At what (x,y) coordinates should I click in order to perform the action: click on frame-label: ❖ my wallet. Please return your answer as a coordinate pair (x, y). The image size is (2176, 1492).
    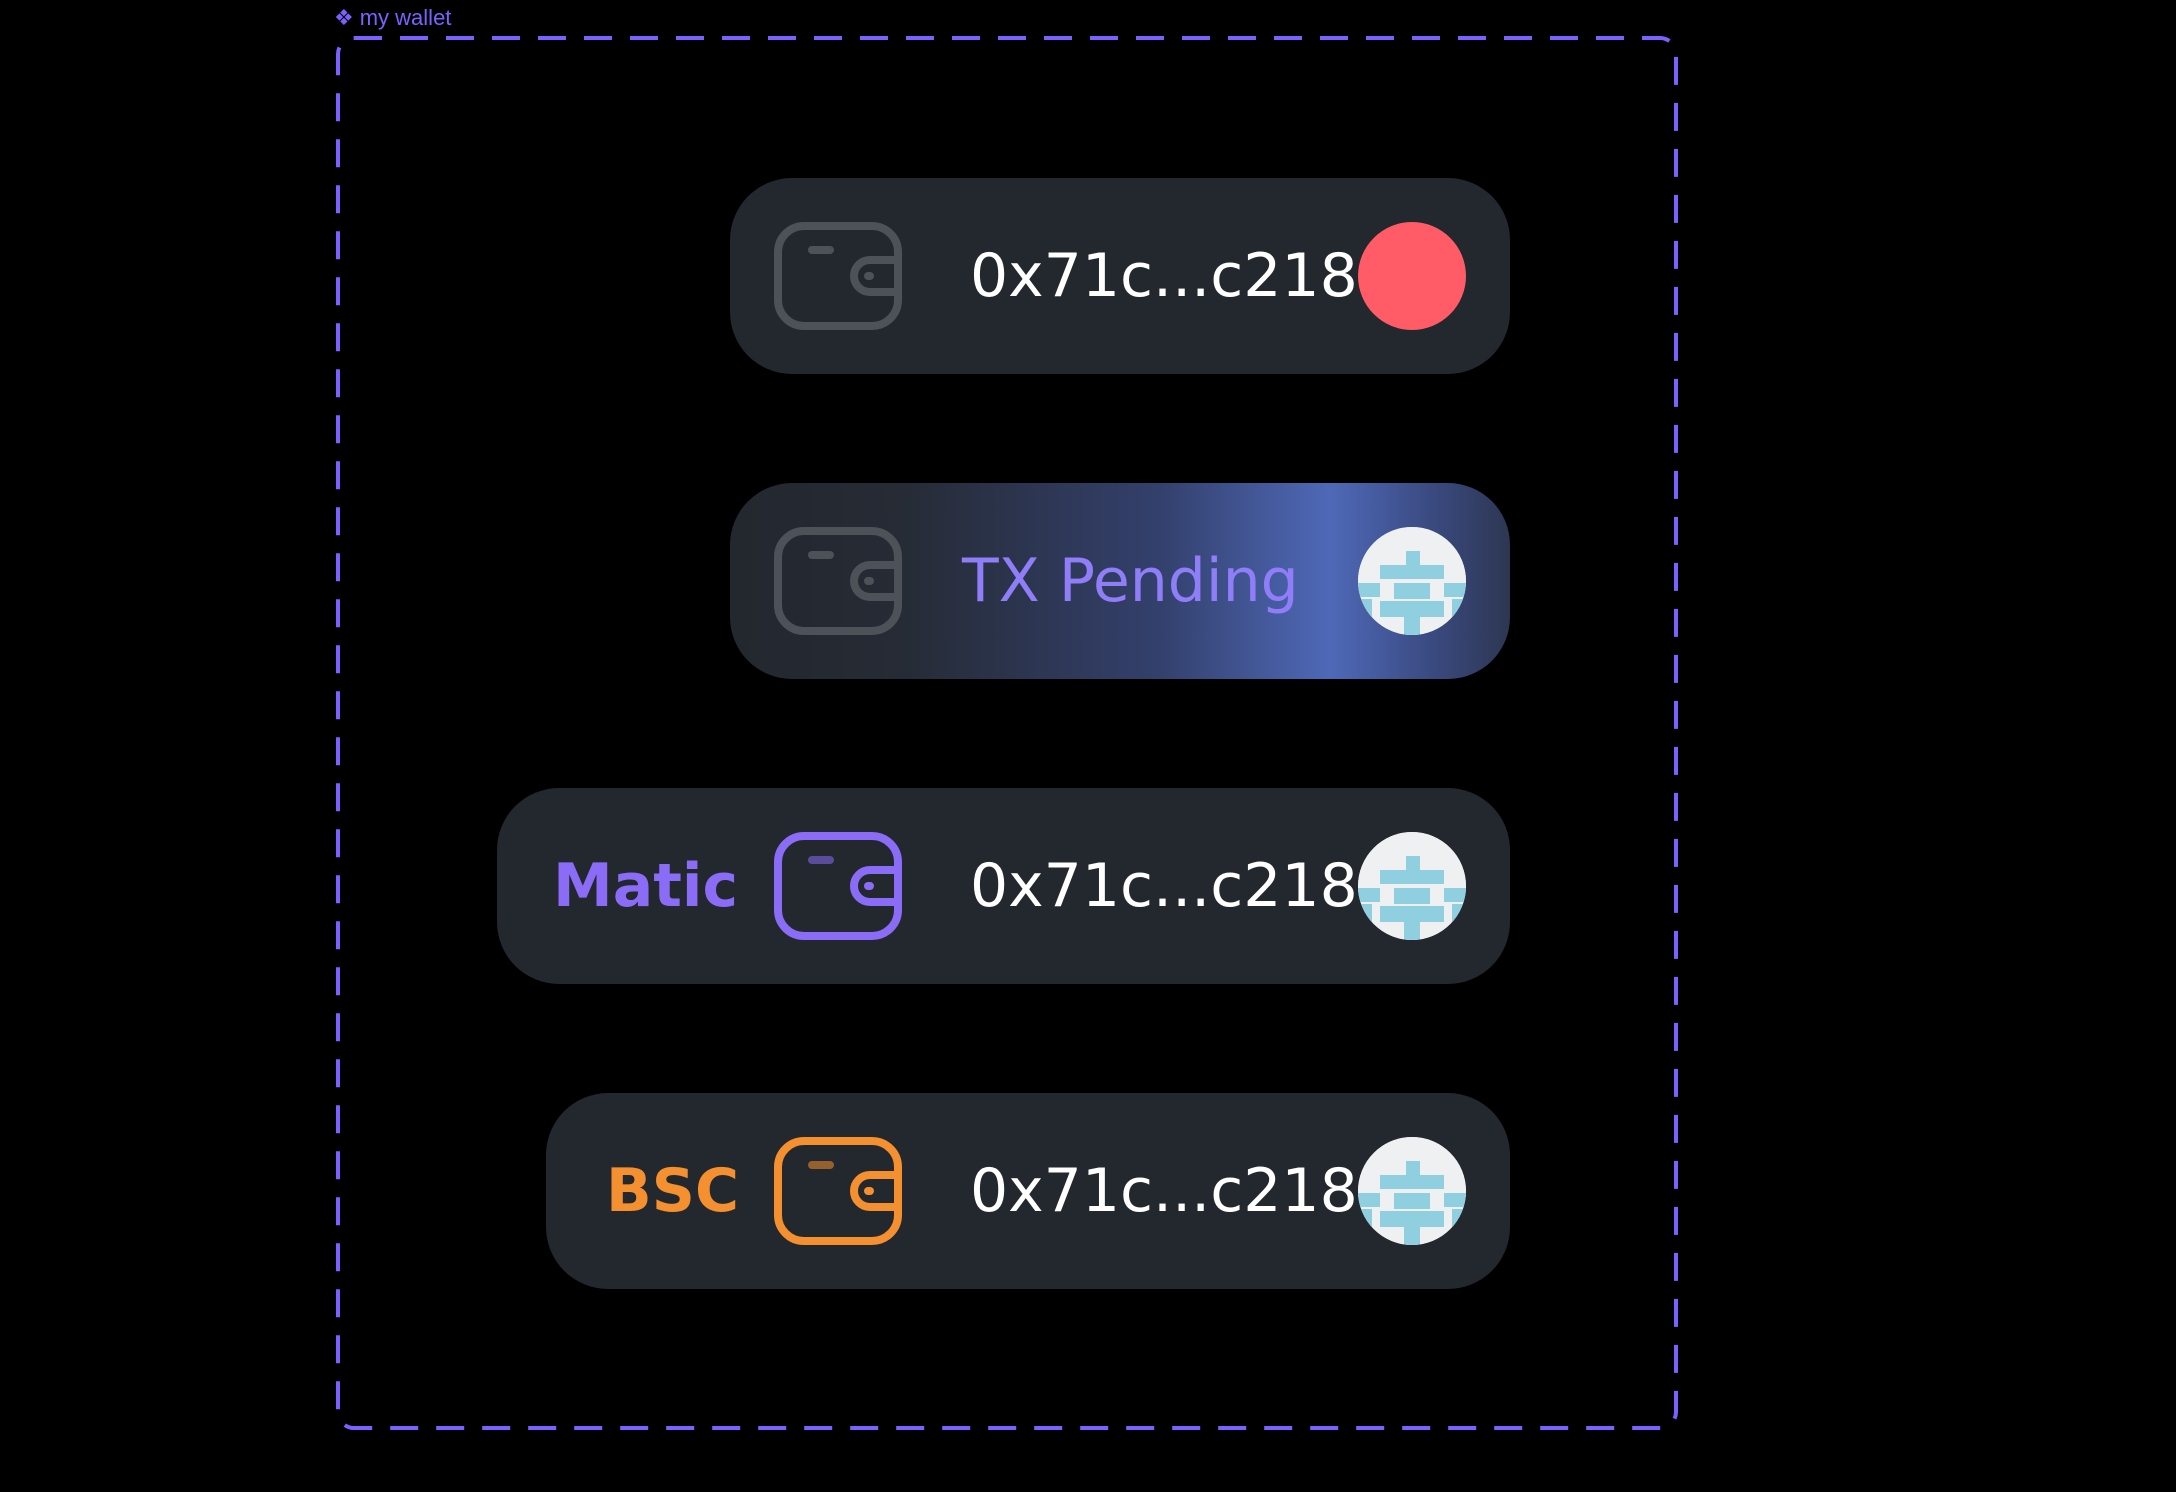
    Looking at the image, I should click on (392, 18).